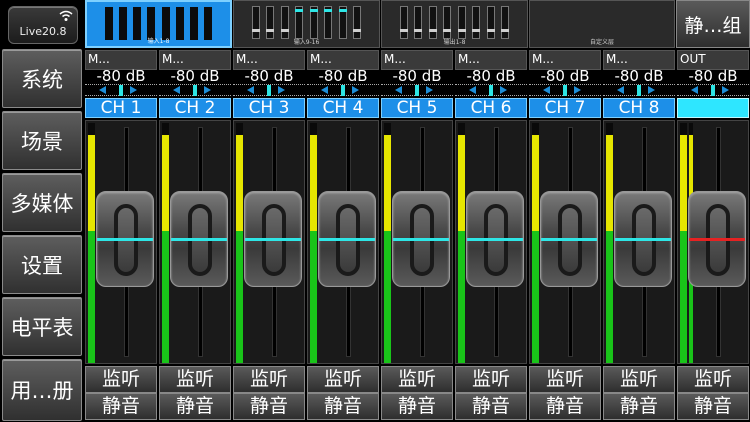  What do you see at coordinates (343, 108) in the screenshot?
I see `channel-select-button: CH 4` at bounding box center [343, 108].